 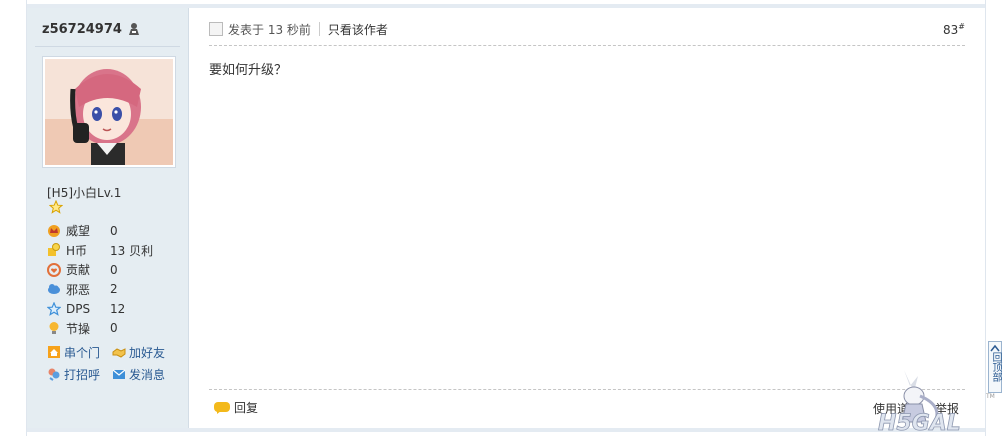 What do you see at coordinates (246, 408) in the screenshot?
I see `reply-label: 回复` at bounding box center [246, 408].